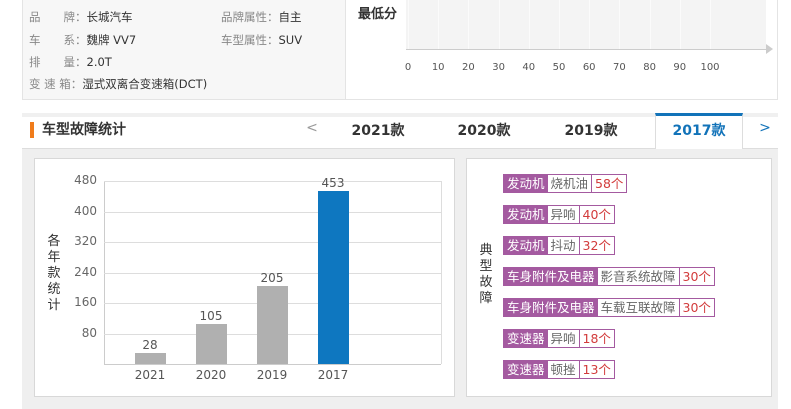 The height and width of the screenshot is (409, 791). What do you see at coordinates (272, 364) in the screenshot?
I see `x-axis` at bounding box center [272, 364].